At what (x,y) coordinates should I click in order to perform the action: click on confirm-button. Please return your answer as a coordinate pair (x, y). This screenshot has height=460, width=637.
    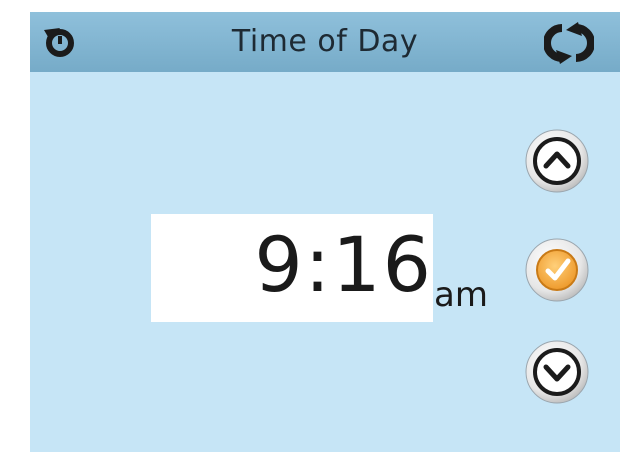
    Looking at the image, I should click on (557, 270).